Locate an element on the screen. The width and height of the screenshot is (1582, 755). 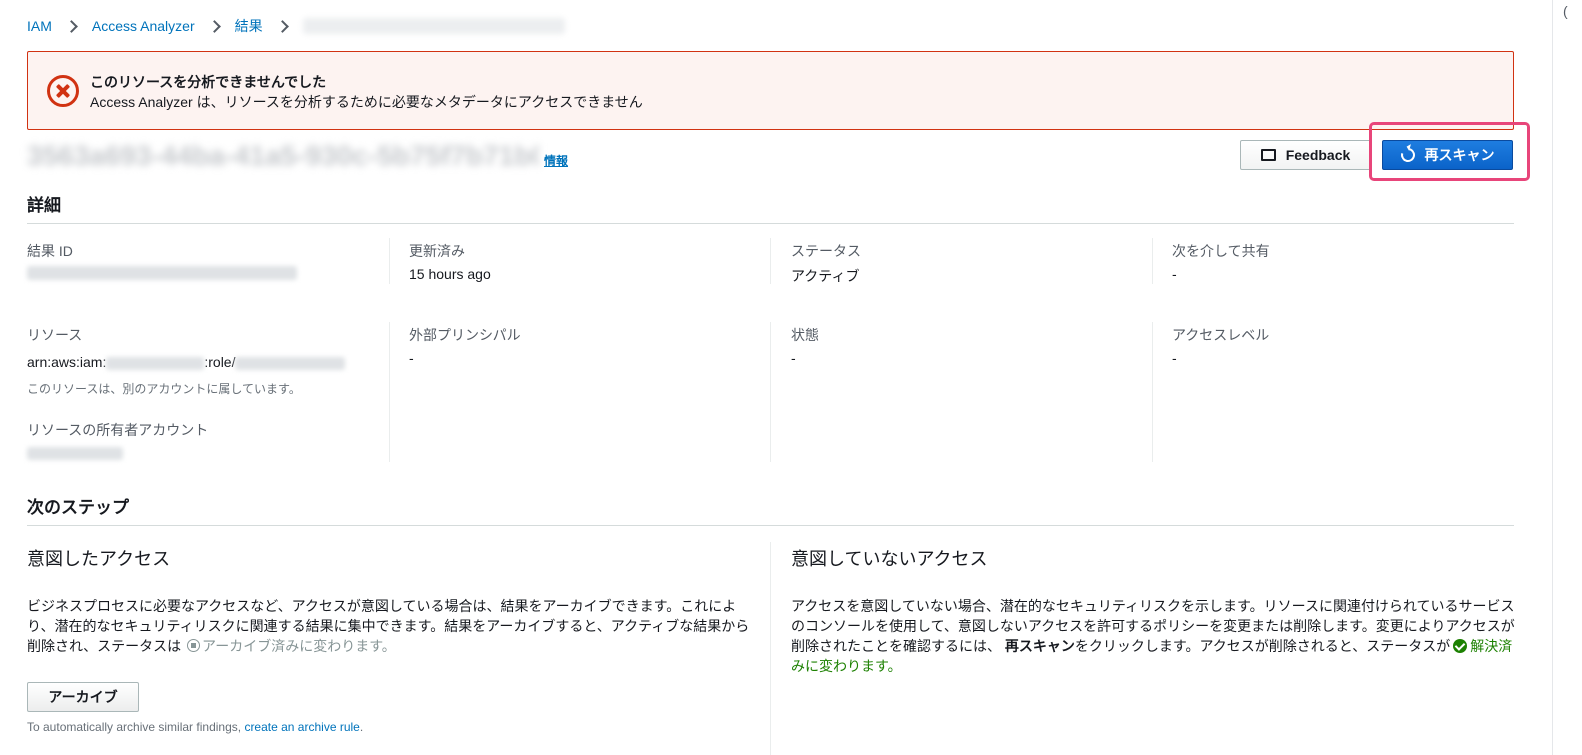
condition-value: - is located at coordinates (793, 358).